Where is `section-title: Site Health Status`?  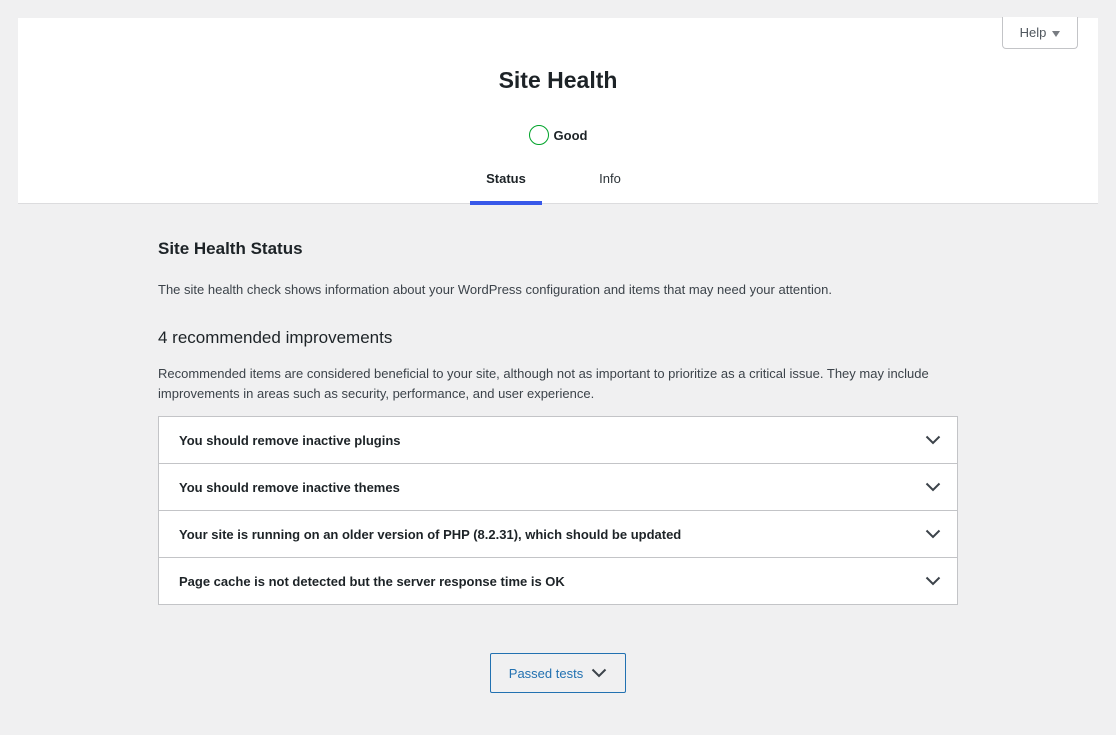
section-title: Site Health Status is located at coordinates (230, 248).